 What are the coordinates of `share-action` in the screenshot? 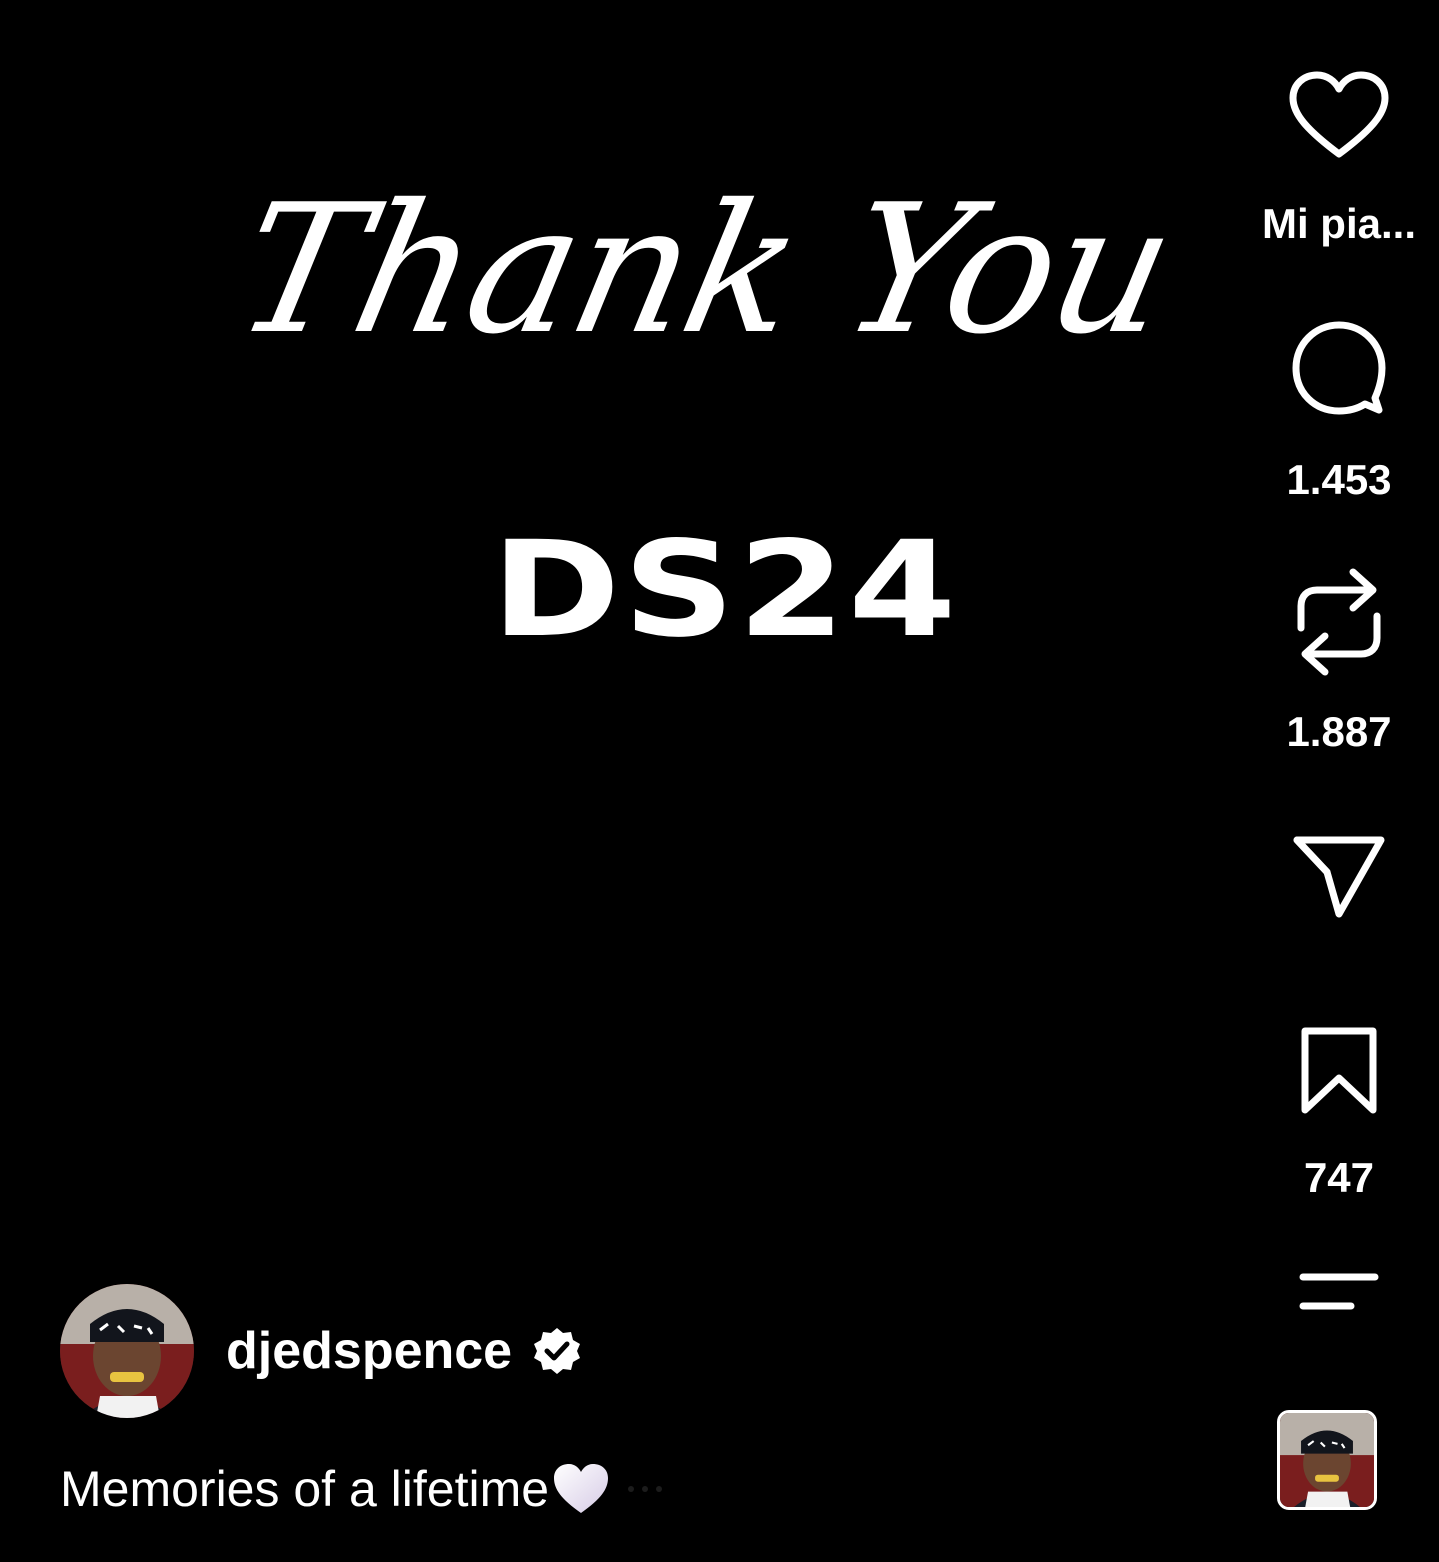 It's located at (1339, 877).